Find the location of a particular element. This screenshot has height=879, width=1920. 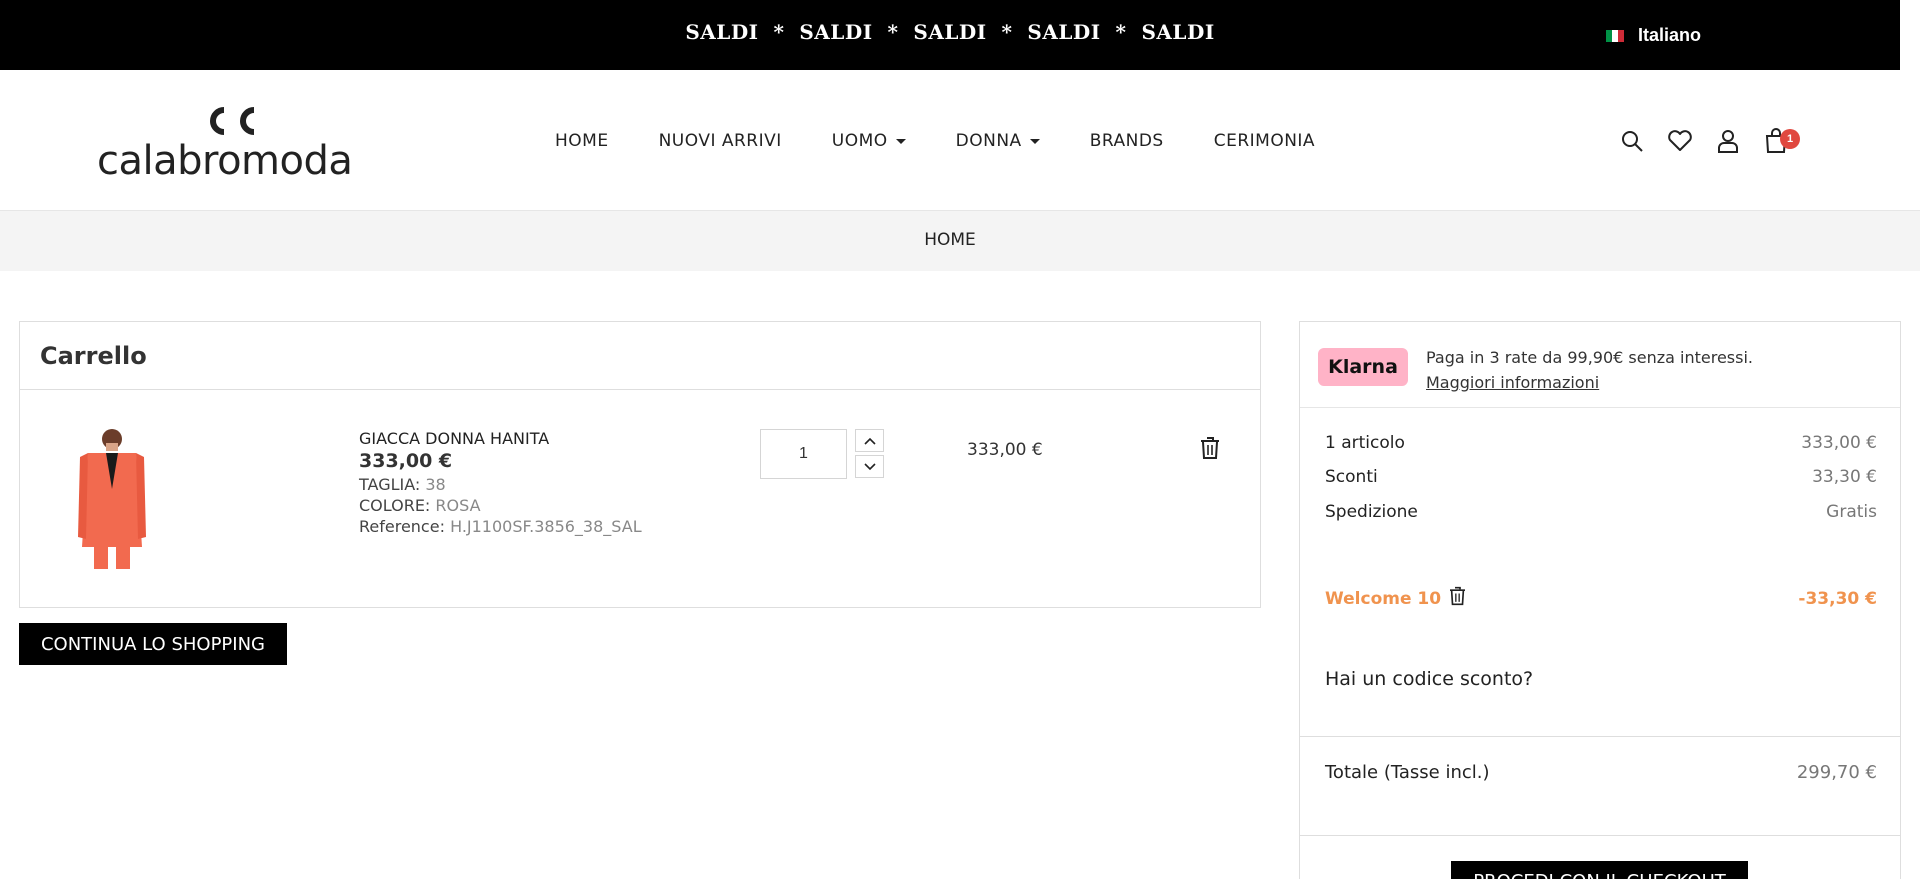

nav-item-nuovi-arrivi: NUOVI ARRIVI is located at coordinates (720, 141).